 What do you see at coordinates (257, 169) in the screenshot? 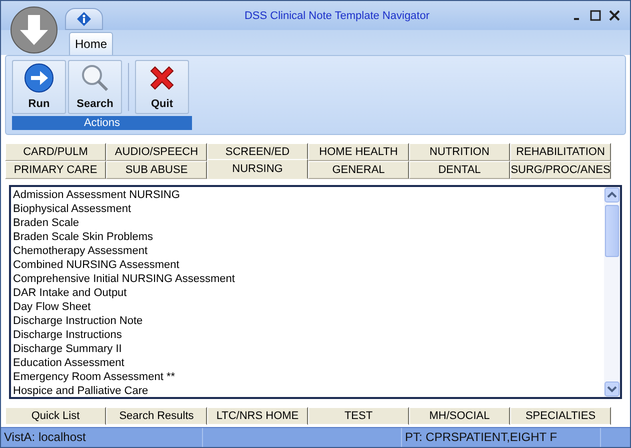
I see `category-tab: NURSING` at bounding box center [257, 169].